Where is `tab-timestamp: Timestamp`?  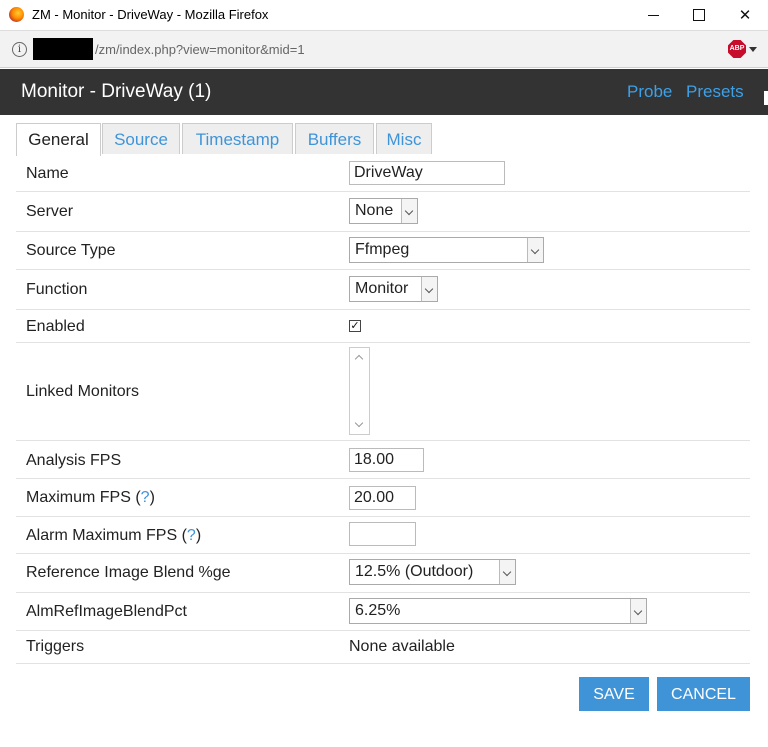
tab-timestamp: Timestamp is located at coordinates (237, 138).